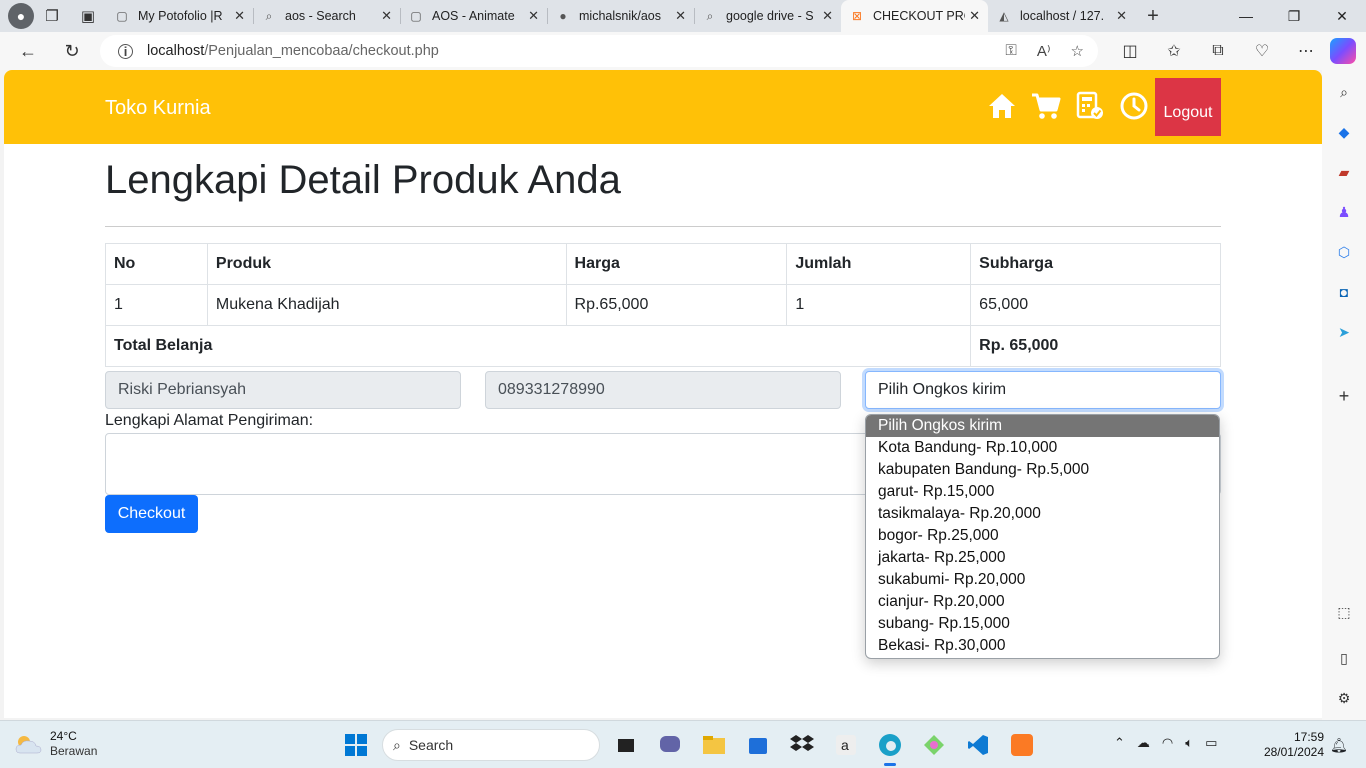 This screenshot has width=1366, height=768. I want to click on browser-essentials-icon: ♡, so click(1262, 51).